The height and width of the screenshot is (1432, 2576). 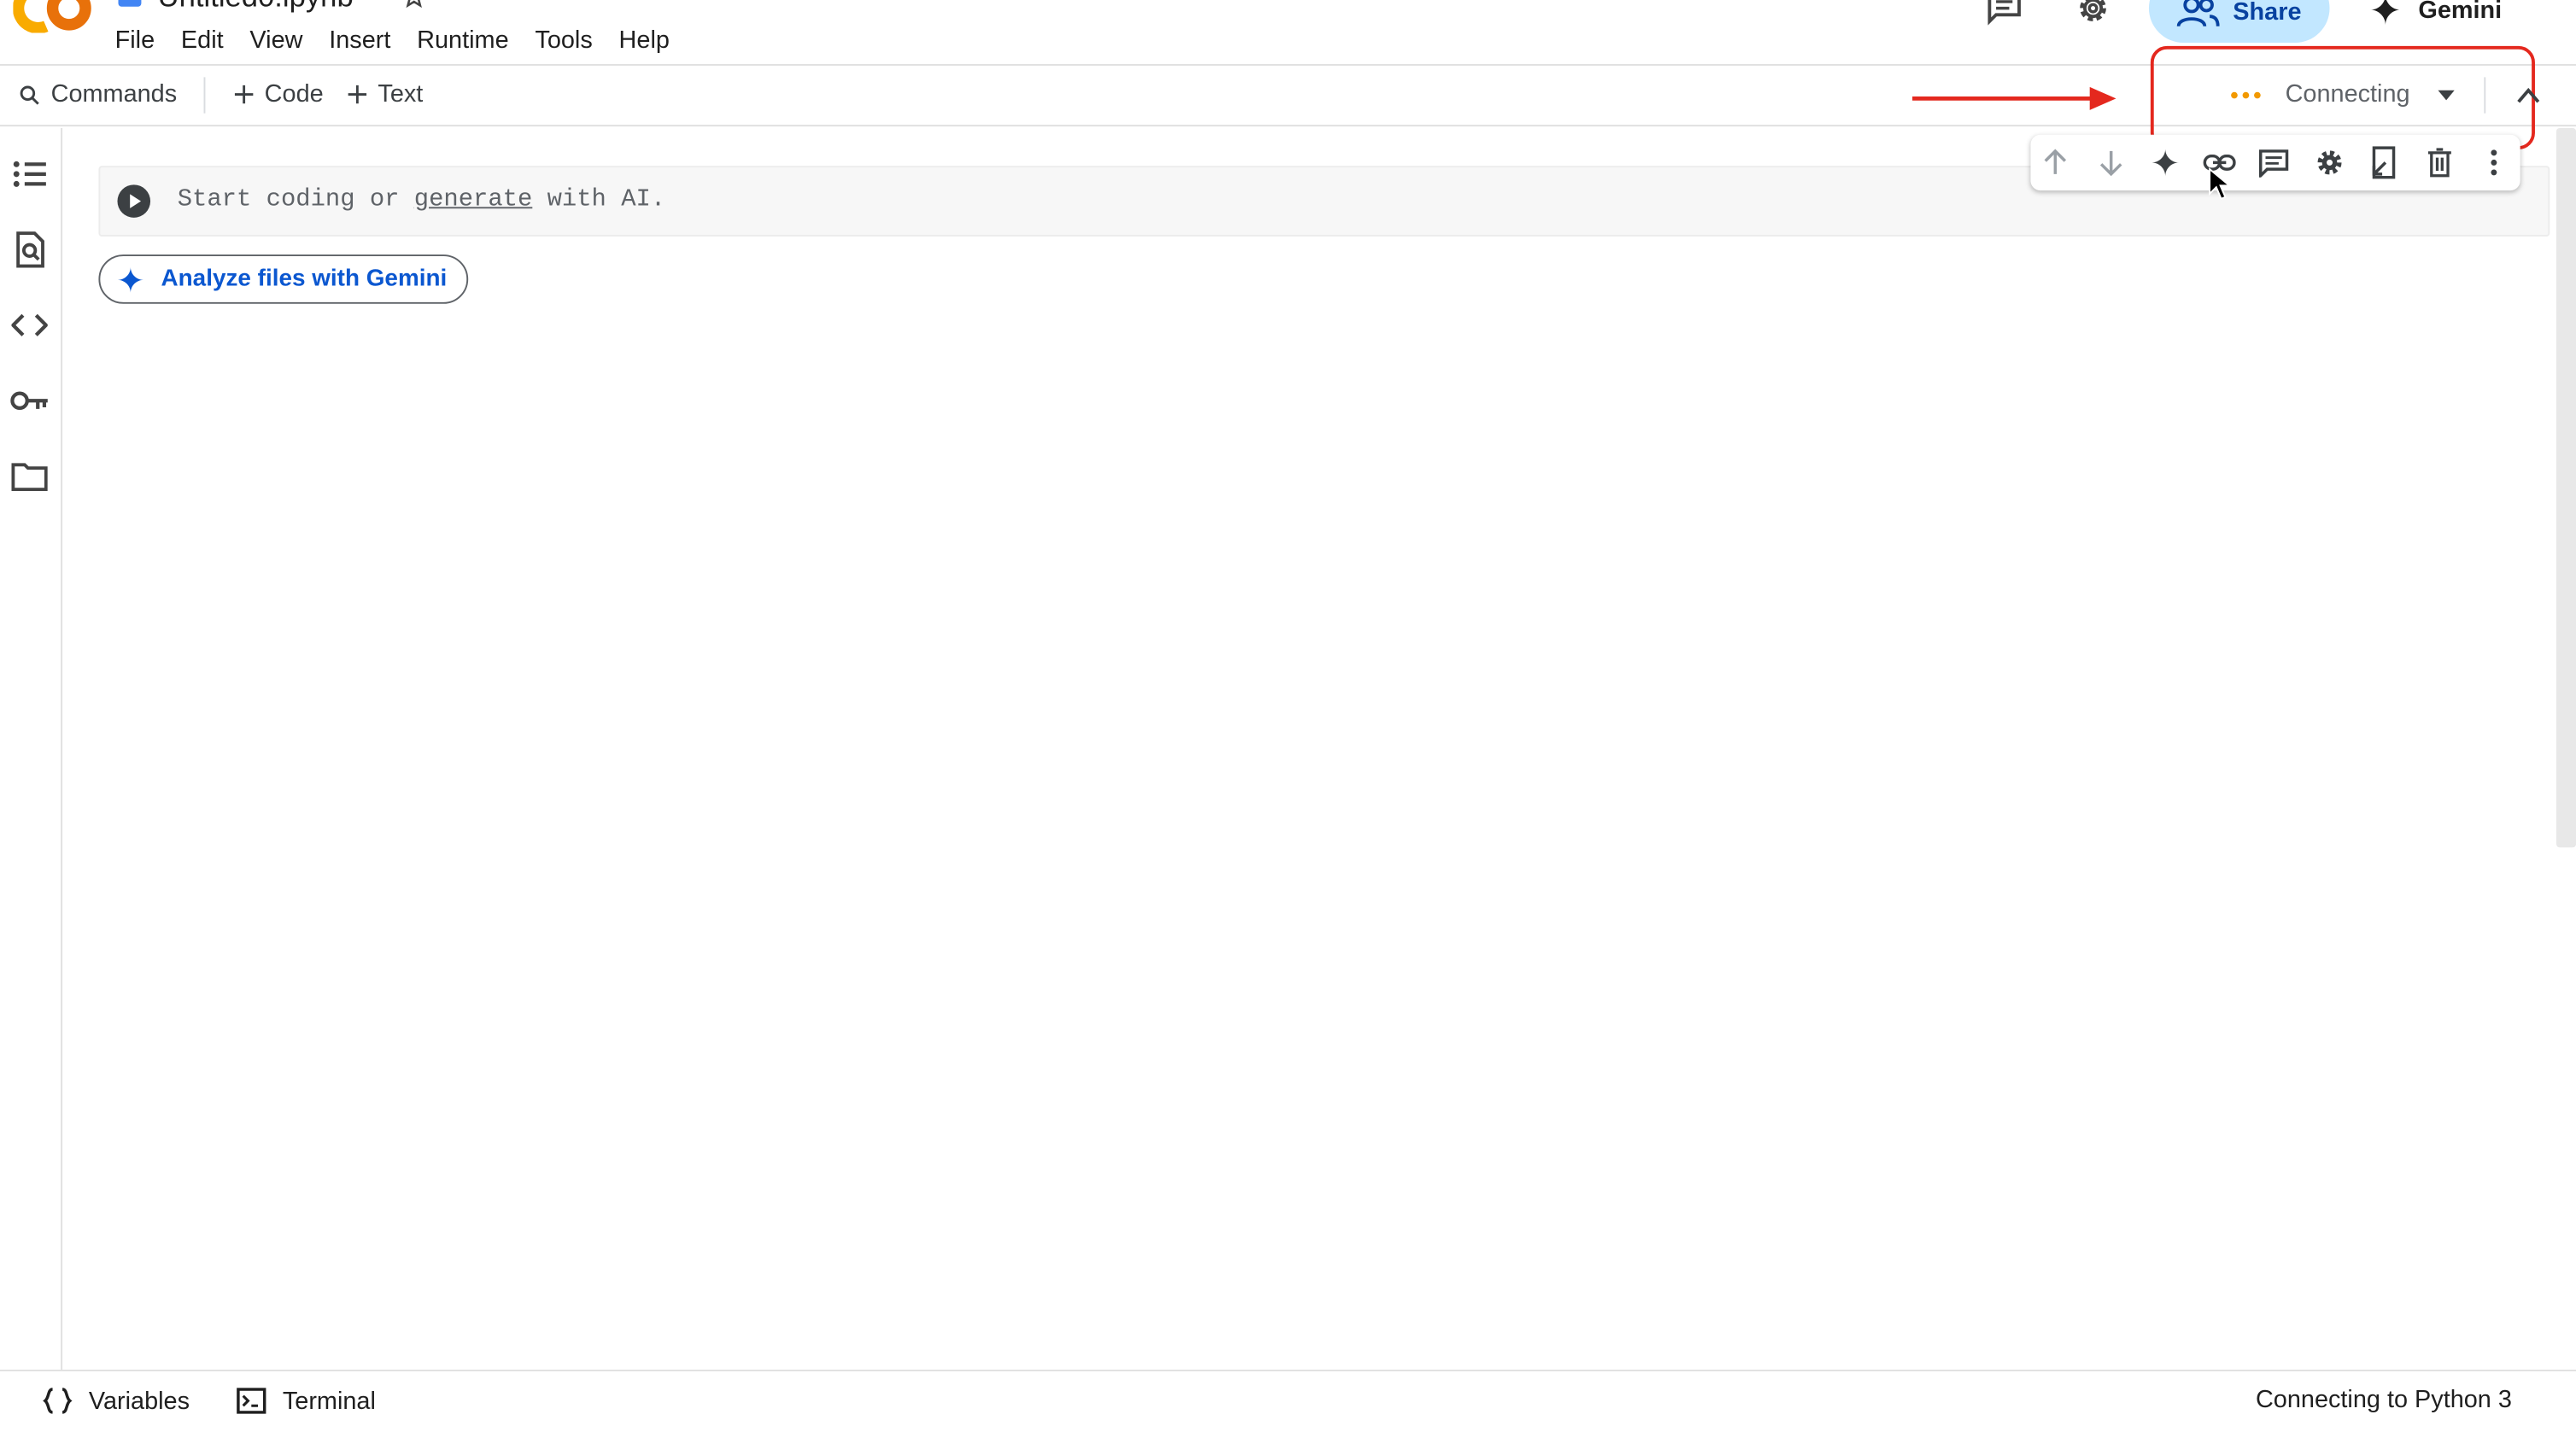 I want to click on menu-runtime: Runtime, so click(x=463, y=41).